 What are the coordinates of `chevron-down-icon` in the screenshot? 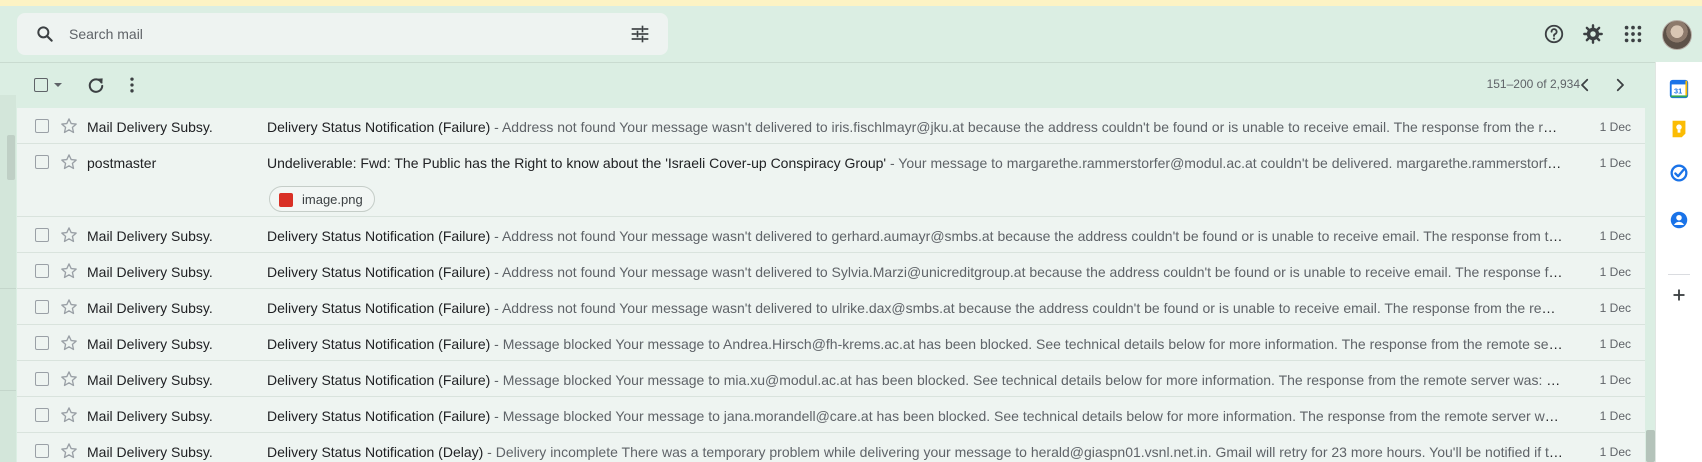 It's located at (58, 85).